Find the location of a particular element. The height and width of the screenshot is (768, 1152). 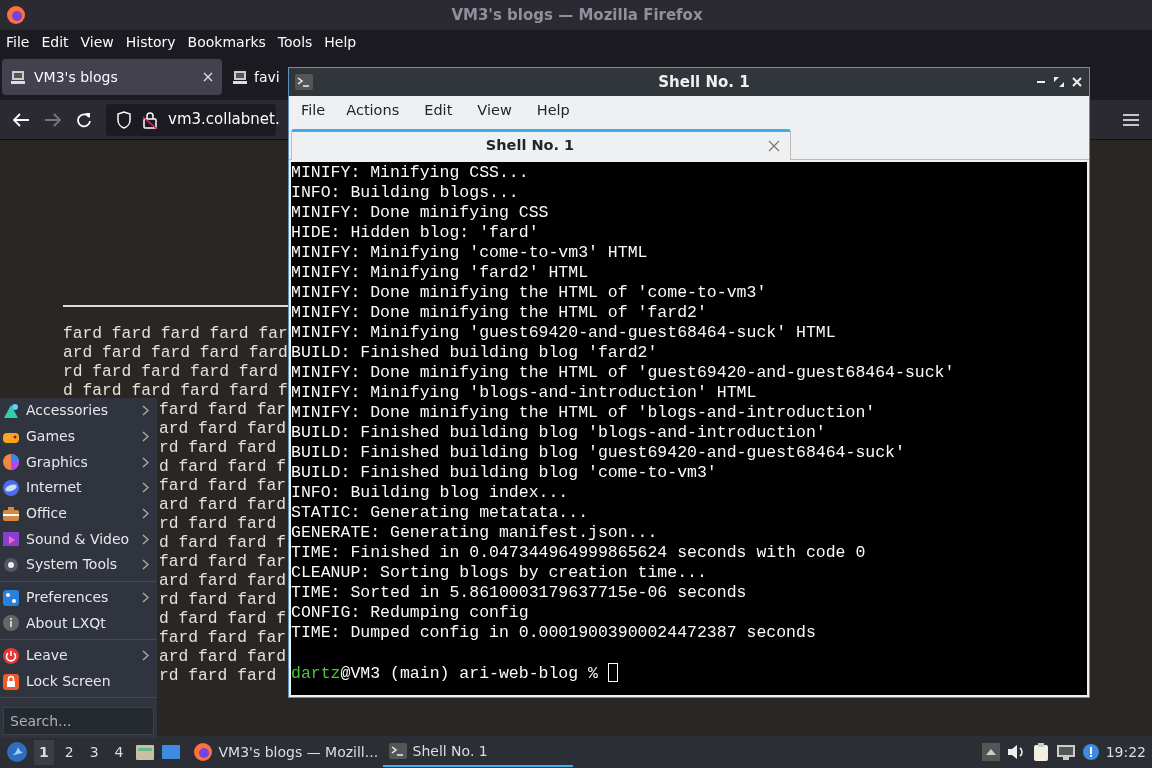

menu-item: History is located at coordinates (150, 42).